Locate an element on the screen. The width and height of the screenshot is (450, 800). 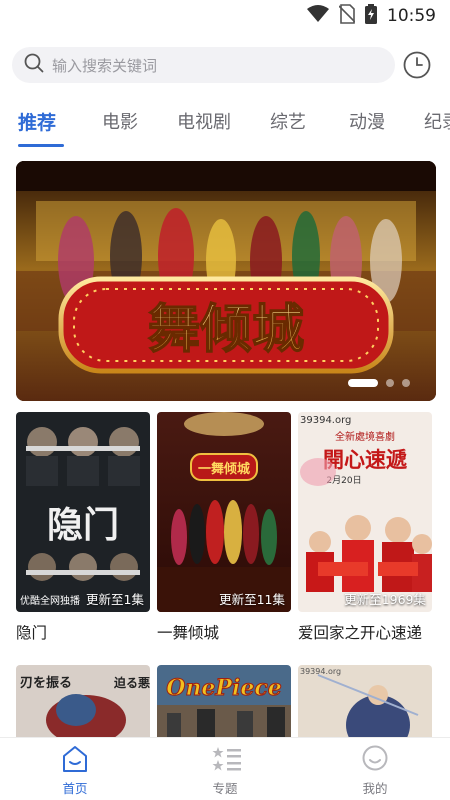
category-tabs: 推荐 电影 电视剧 综艺 动漫 纪录 is located at coordinates (225, 125).